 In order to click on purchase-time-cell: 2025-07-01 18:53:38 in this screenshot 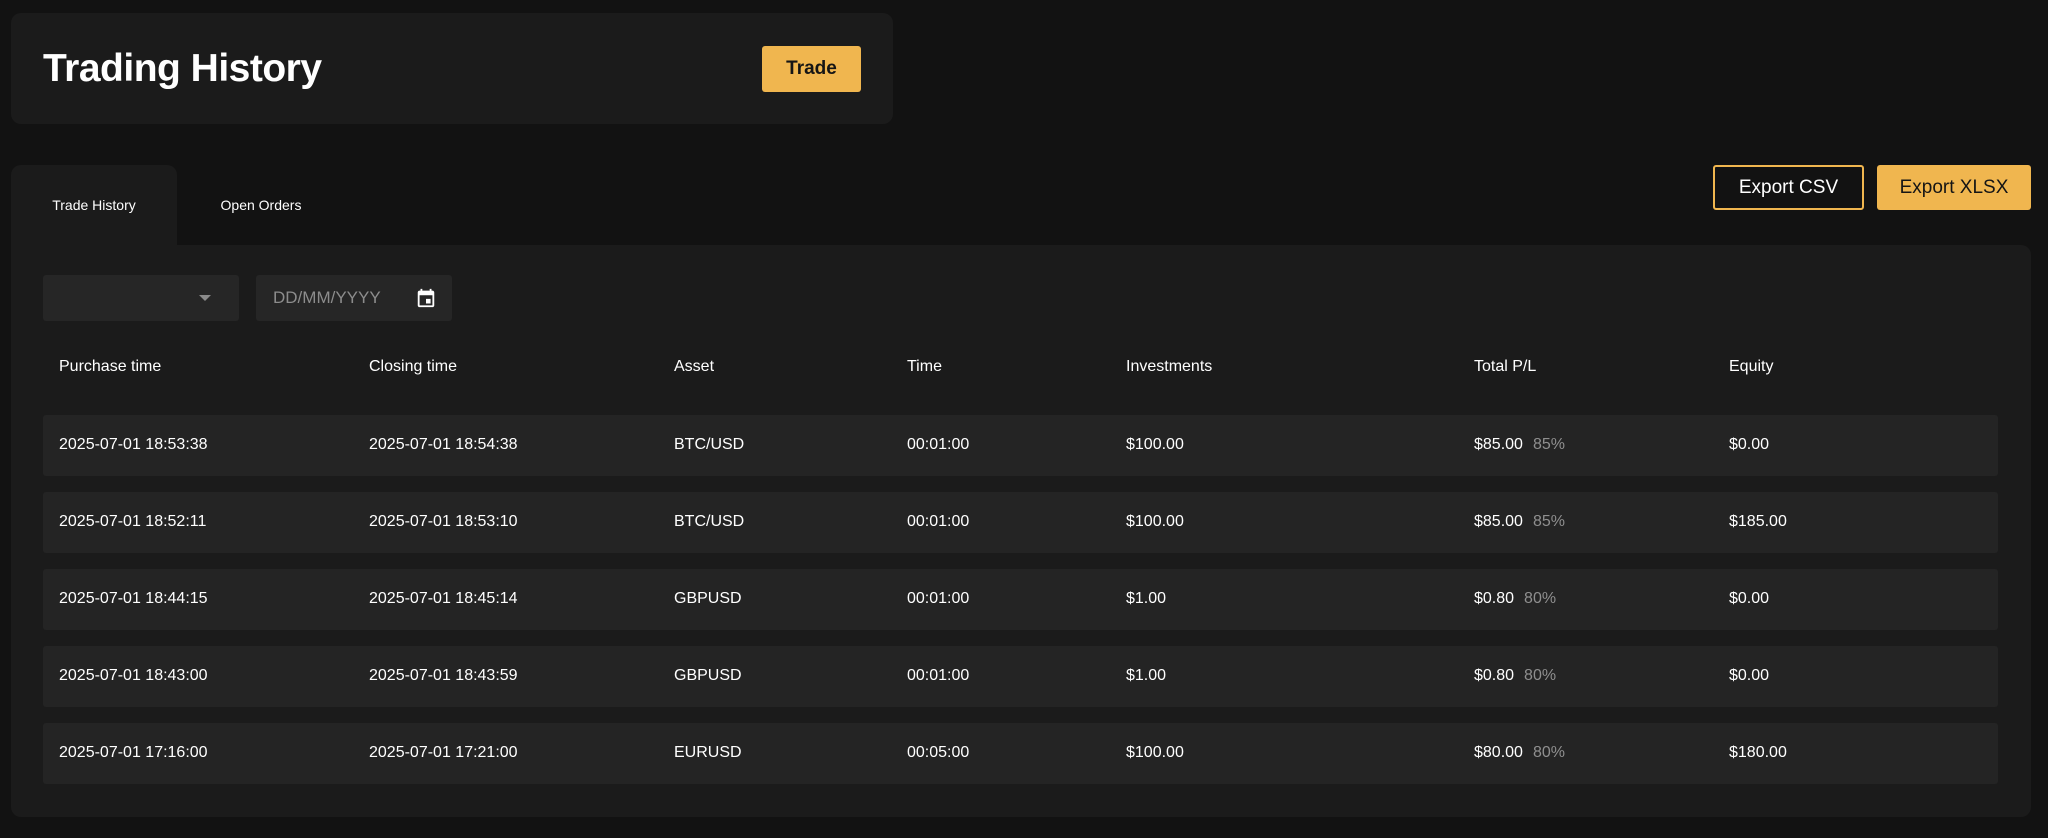, I will do `click(133, 444)`.